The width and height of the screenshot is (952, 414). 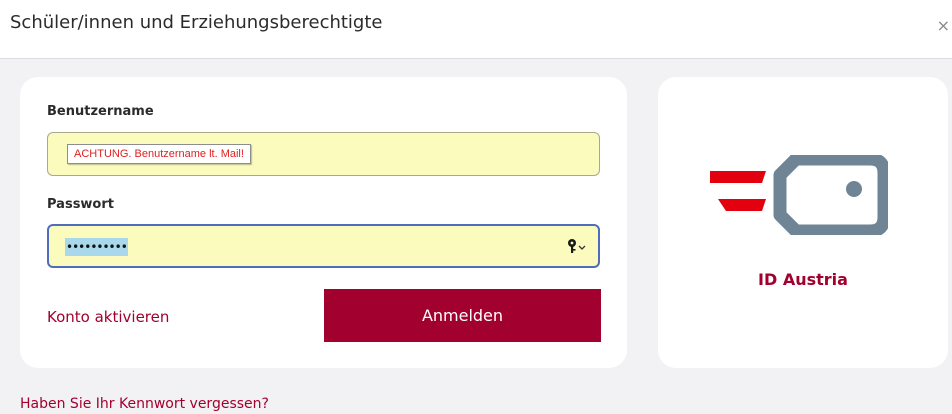 What do you see at coordinates (799, 195) in the screenshot?
I see `id-austria-logo-icon` at bounding box center [799, 195].